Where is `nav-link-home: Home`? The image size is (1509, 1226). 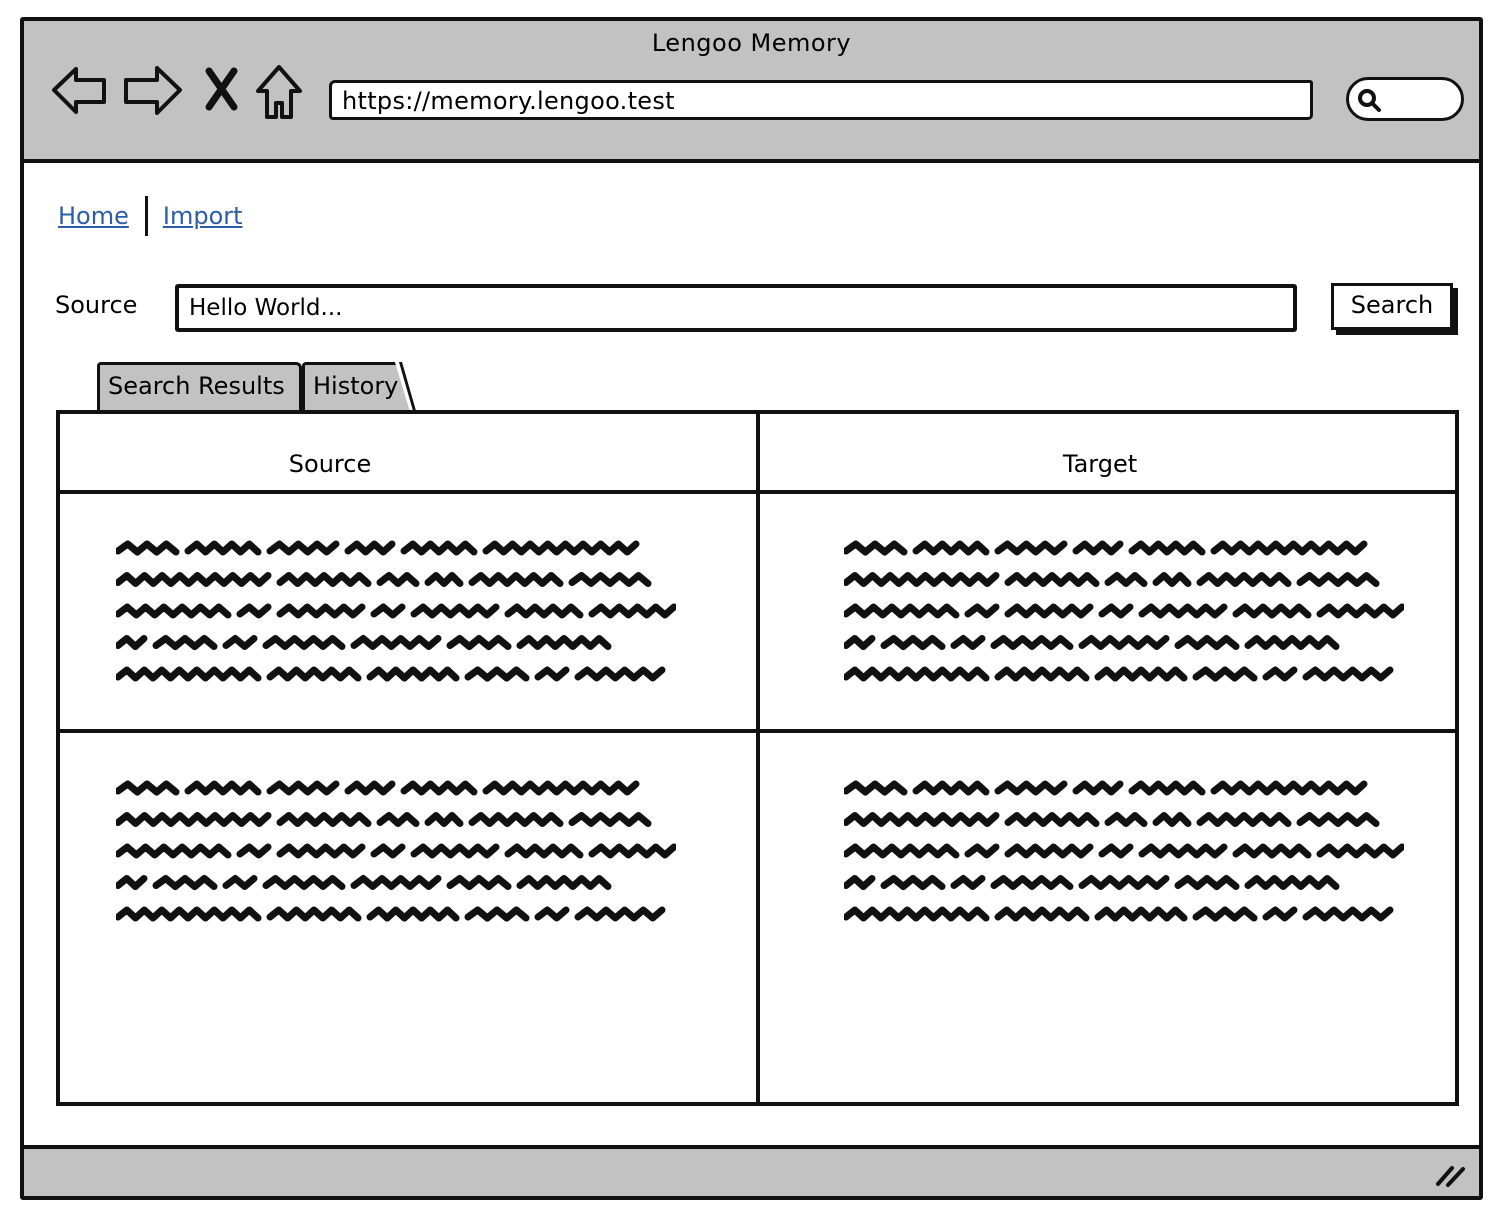
nav-link-home: Home is located at coordinates (93, 216).